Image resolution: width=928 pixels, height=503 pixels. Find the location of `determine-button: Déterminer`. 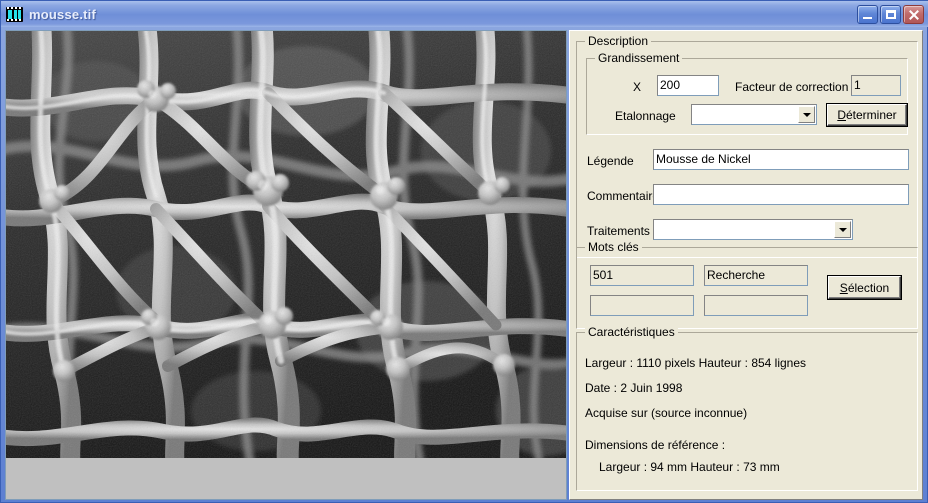

determine-button: Déterminer is located at coordinates (867, 115).